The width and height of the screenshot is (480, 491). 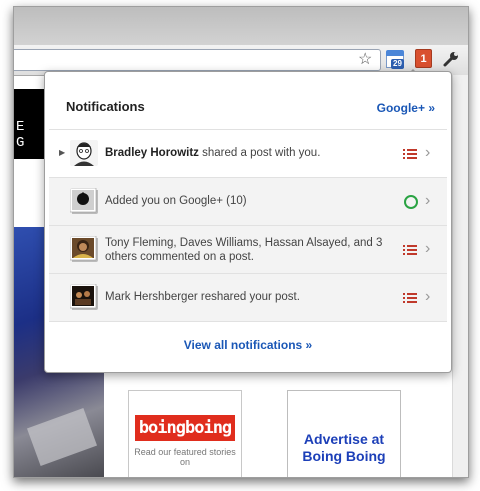 What do you see at coordinates (460, 276) in the screenshot?
I see `scrollbar` at bounding box center [460, 276].